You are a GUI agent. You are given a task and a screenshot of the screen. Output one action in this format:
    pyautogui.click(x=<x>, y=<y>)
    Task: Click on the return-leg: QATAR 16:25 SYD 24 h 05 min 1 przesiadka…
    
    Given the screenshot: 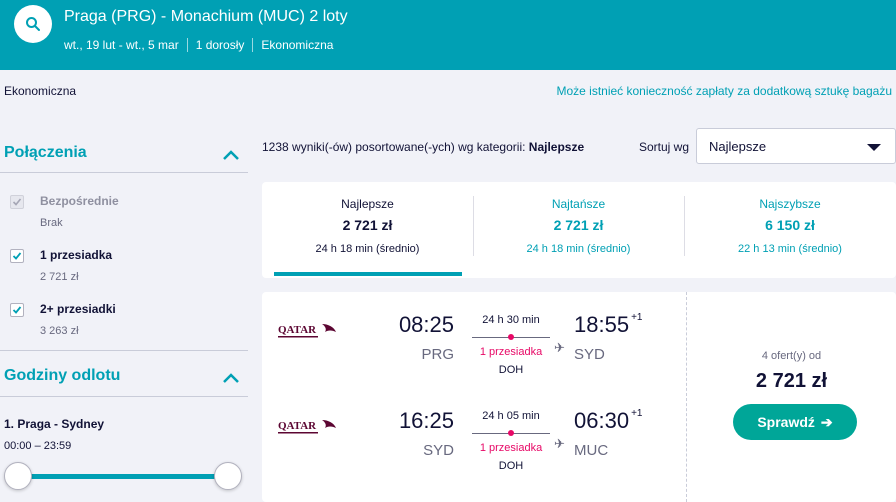 What is the action you would take?
    pyautogui.click(x=474, y=434)
    